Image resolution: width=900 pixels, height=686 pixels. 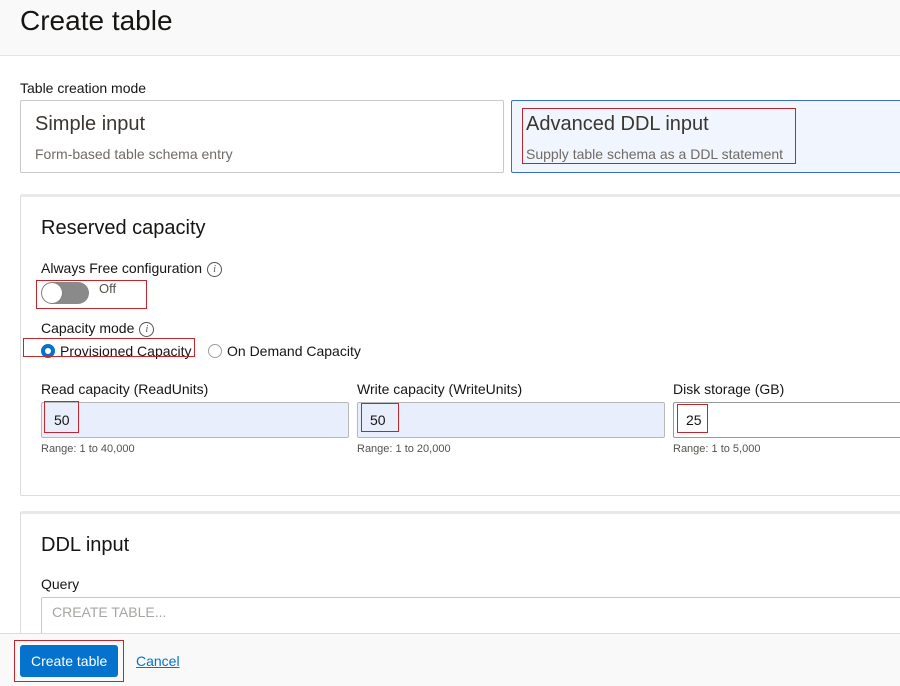 I want to click on radio-provisioned-label: Provisioned Capacity, so click(x=126, y=351).